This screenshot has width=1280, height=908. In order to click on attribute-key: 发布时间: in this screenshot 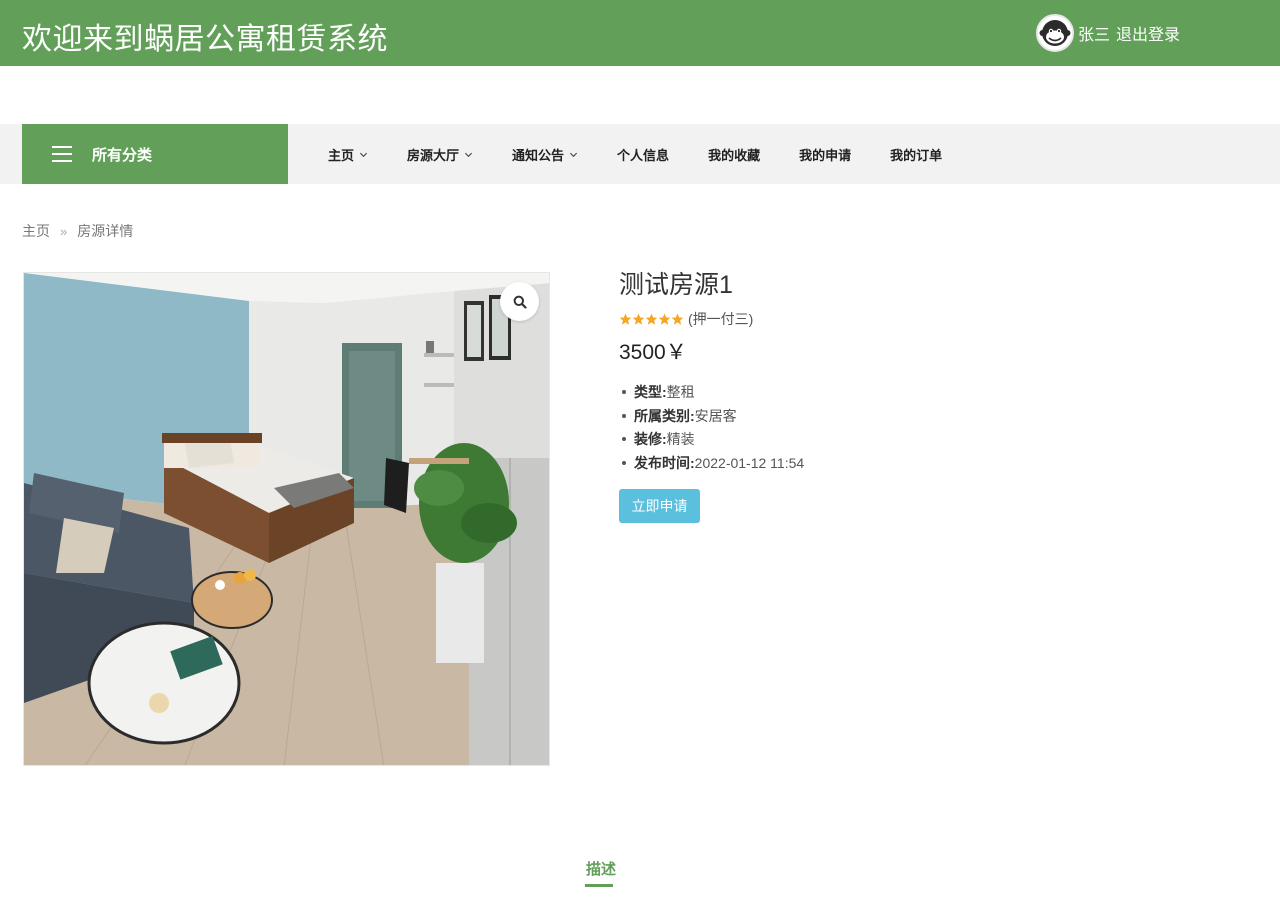, I will do `click(664, 462)`.